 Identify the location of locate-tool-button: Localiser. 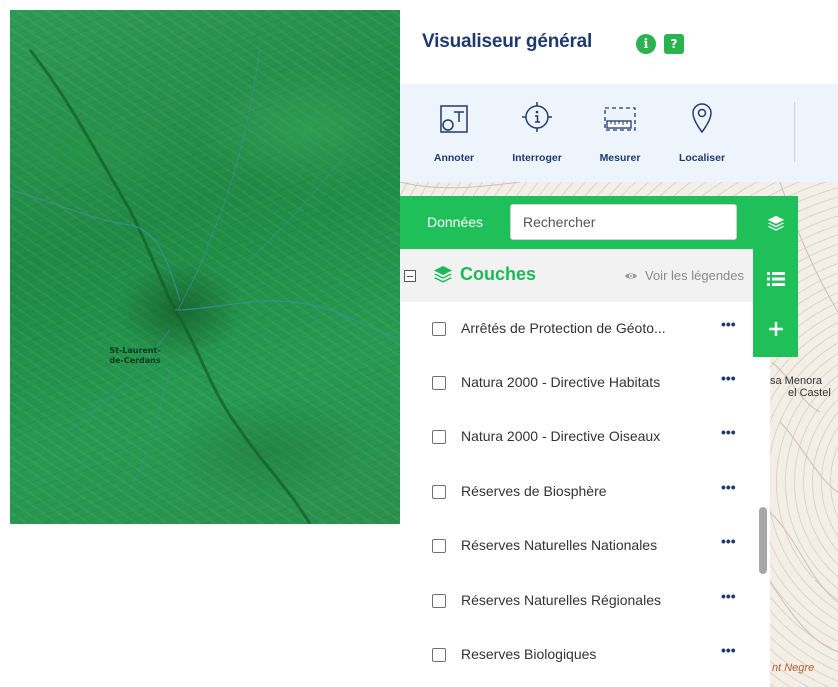
(702, 133).